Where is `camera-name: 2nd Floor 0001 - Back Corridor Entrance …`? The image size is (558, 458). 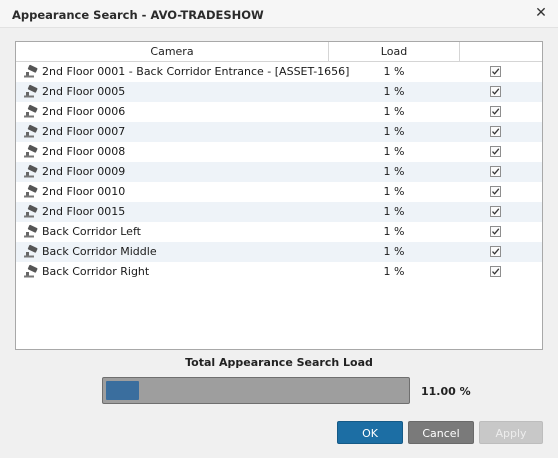 camera-name: 2nd Floor 0001 - Back Corridor Entrance … is located at coordinates (196, 71).